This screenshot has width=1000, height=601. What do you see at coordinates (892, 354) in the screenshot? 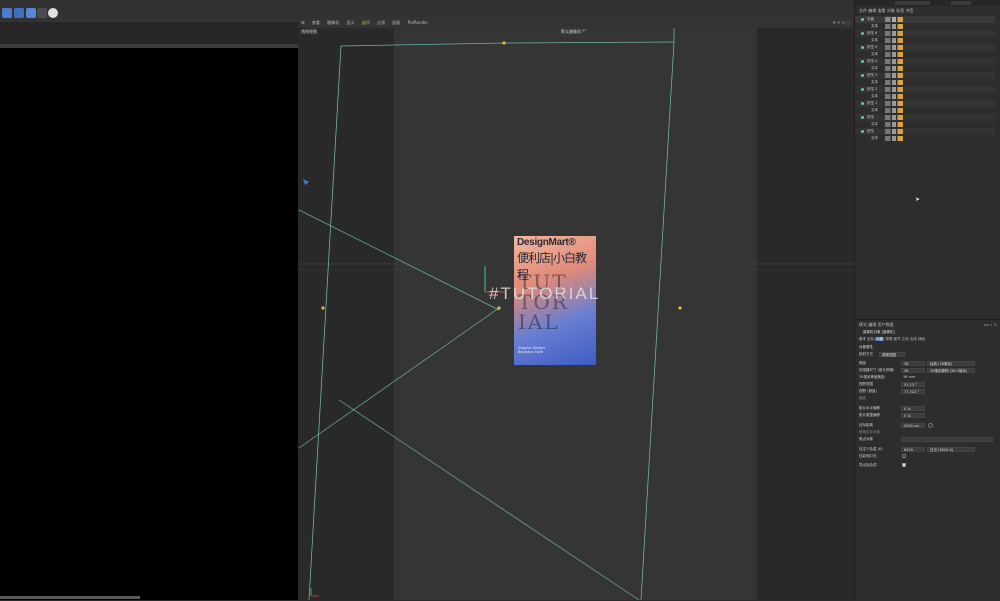
I see `projection-dropdown: 透视视图` at bounding box center [892, 354].